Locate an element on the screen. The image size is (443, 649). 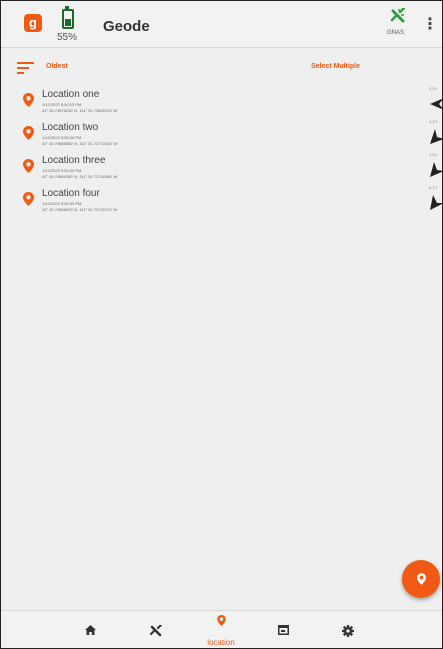
list-toolbar: Oldest Select Multiple is located at coordinates (221, 69).